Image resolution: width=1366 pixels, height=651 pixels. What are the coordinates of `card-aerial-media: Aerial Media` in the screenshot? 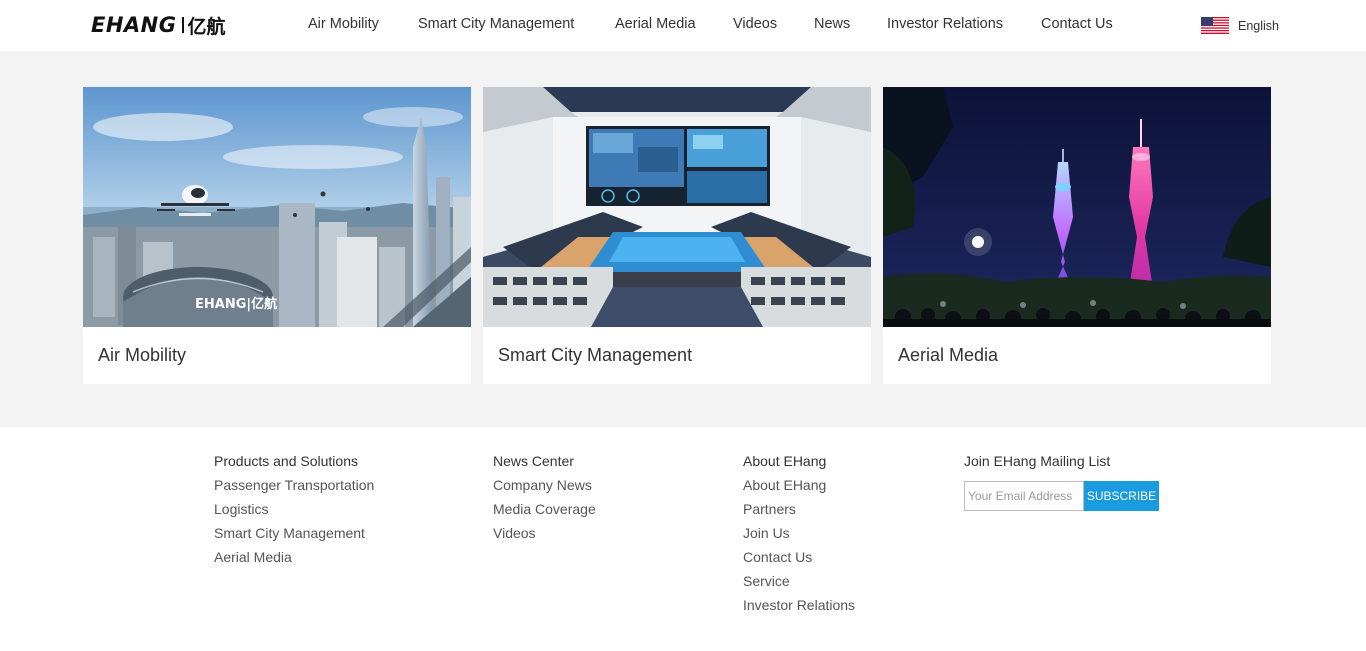 It's located at (1077, 235).